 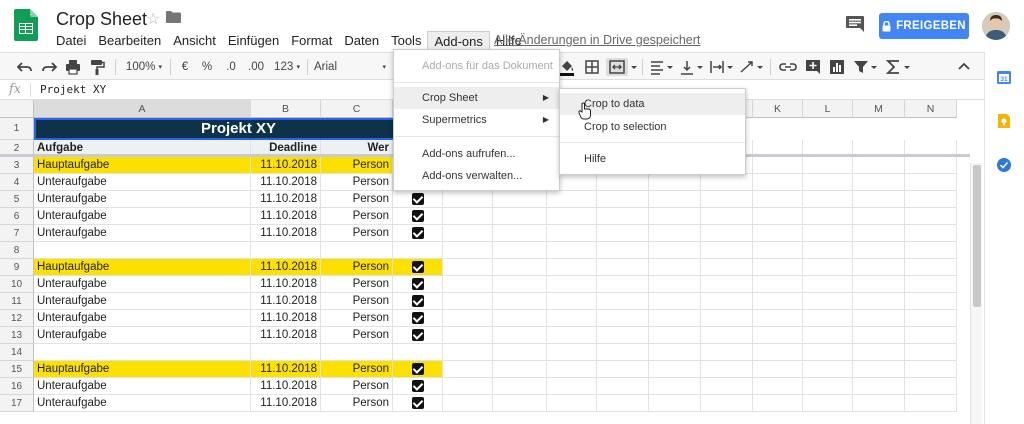 I want to click on task-cell: Hauptaufgabe, so click(x=142, y=165).